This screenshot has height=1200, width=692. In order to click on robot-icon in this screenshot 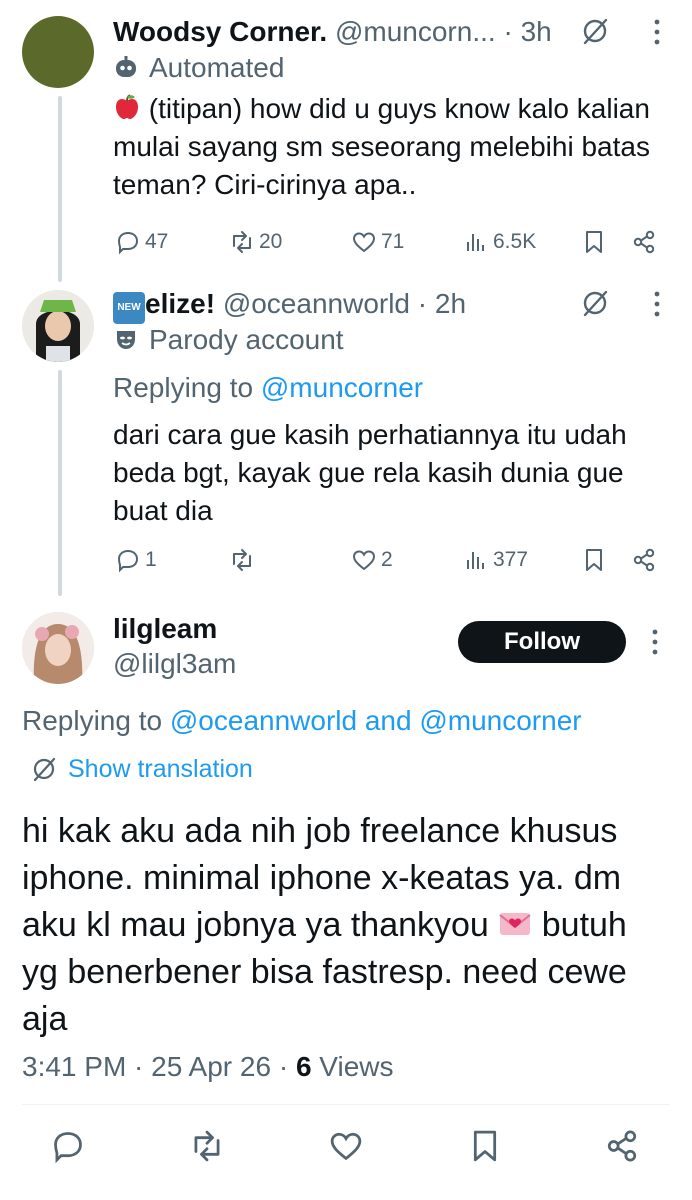, I will do `click(126, 66)`.